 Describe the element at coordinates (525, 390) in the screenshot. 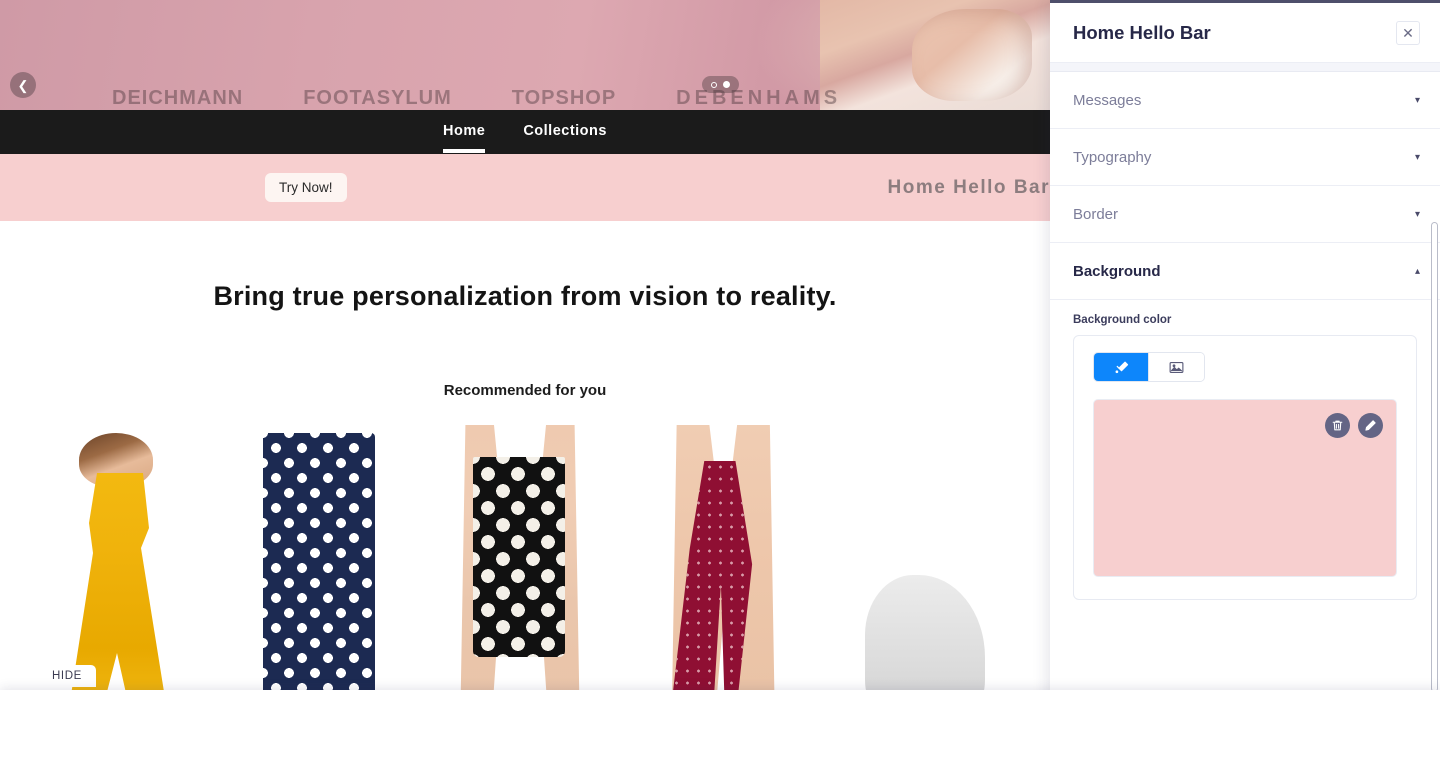

I see `recommendations-title: Recommended for you` at that location.